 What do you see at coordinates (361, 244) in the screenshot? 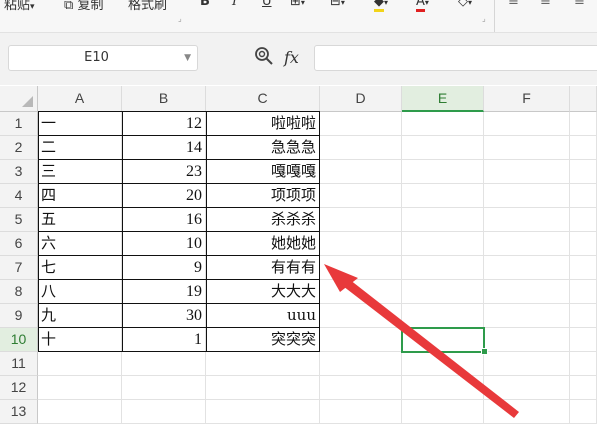
I see `cell-d6` at bounding box center [361, 244].